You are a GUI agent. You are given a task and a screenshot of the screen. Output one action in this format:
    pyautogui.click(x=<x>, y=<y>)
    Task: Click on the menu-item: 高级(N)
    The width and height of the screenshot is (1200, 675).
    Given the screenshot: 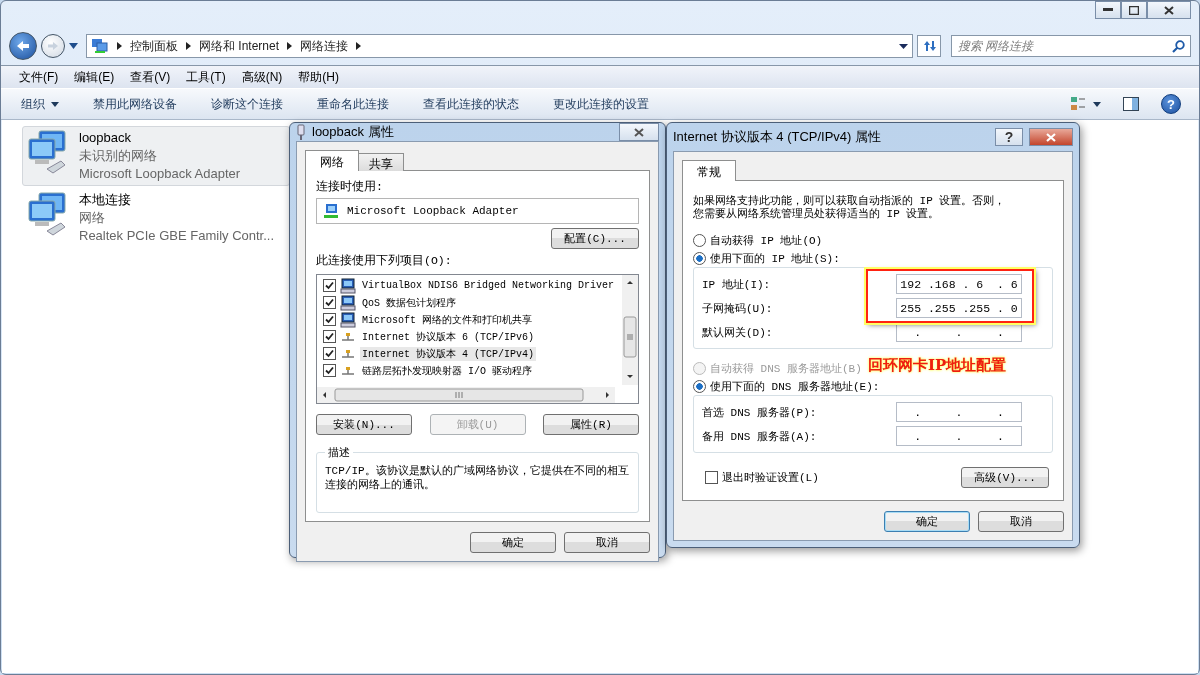 What is the action you would take?
    pyautogui.click(x=262, y=77)
    